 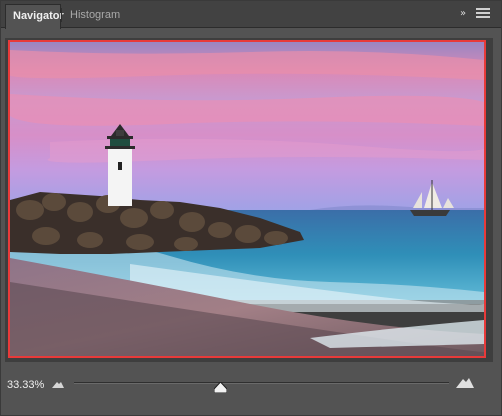 I want to click on zoom-percentage-field, so click(x=27, y=385).